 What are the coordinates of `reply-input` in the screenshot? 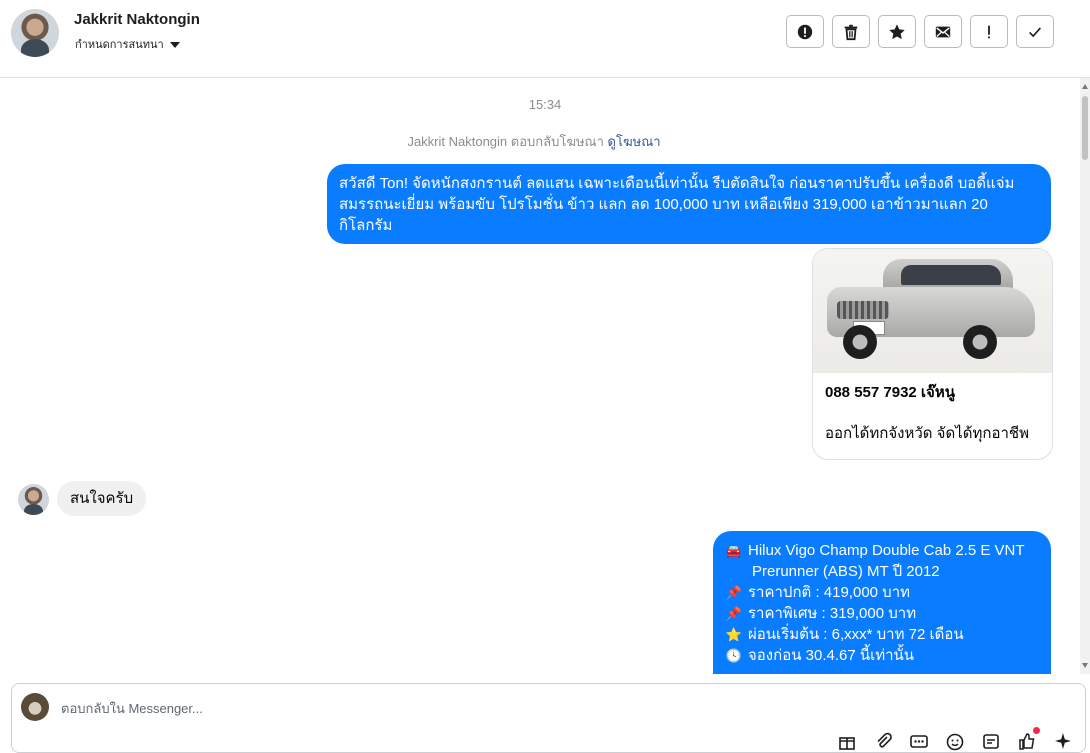 It's located at (411, 708).